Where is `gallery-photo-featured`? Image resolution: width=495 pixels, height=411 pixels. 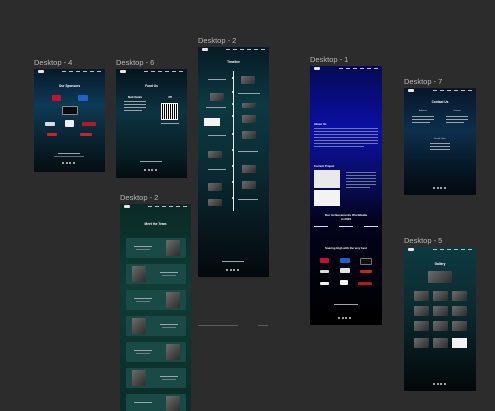 gallery-photo-featured is located at coordinates (440, 277).